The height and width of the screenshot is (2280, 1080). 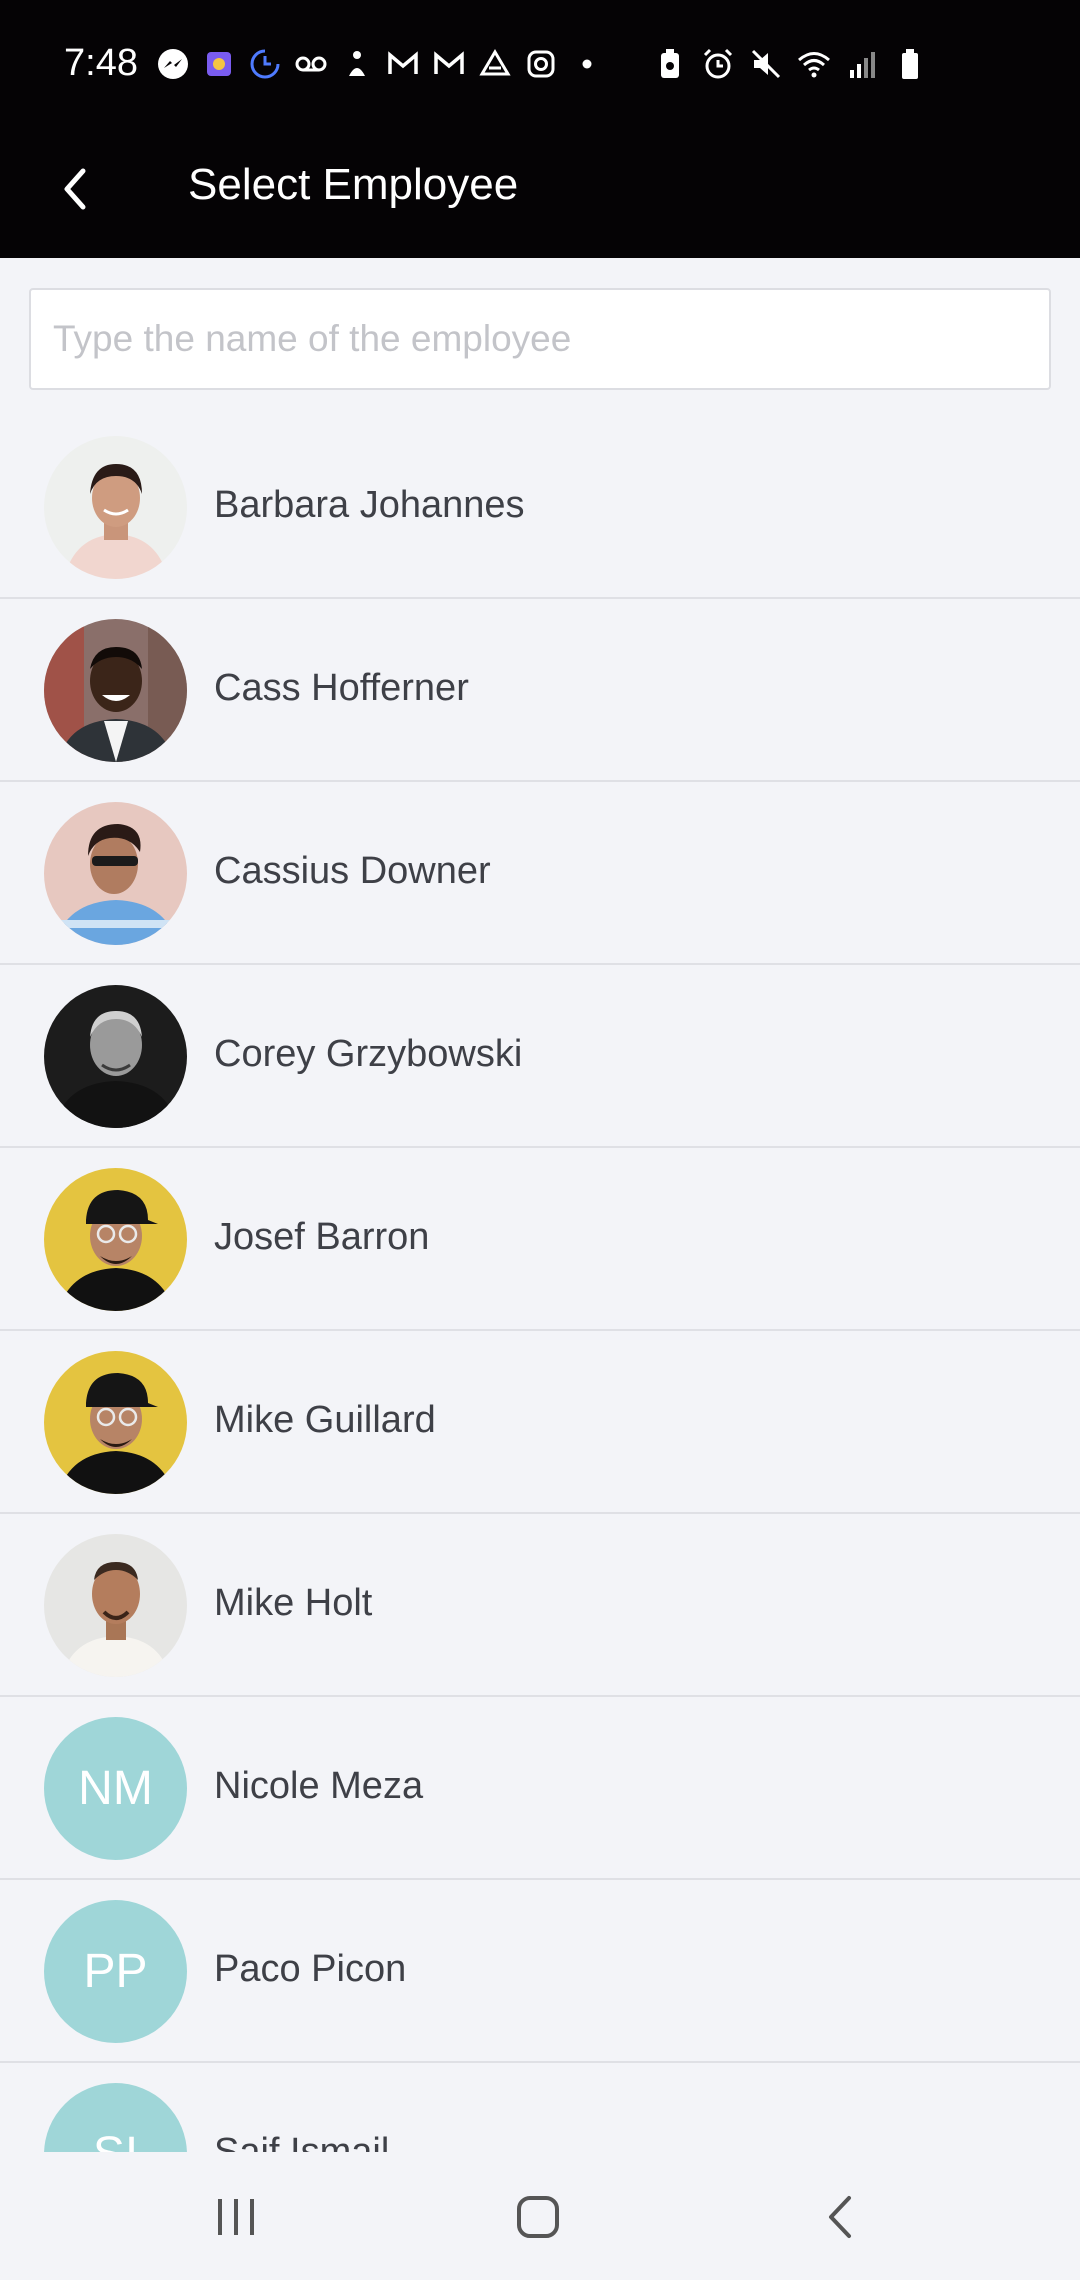 I want to click on back-icon, so click(x=840, y=2217).